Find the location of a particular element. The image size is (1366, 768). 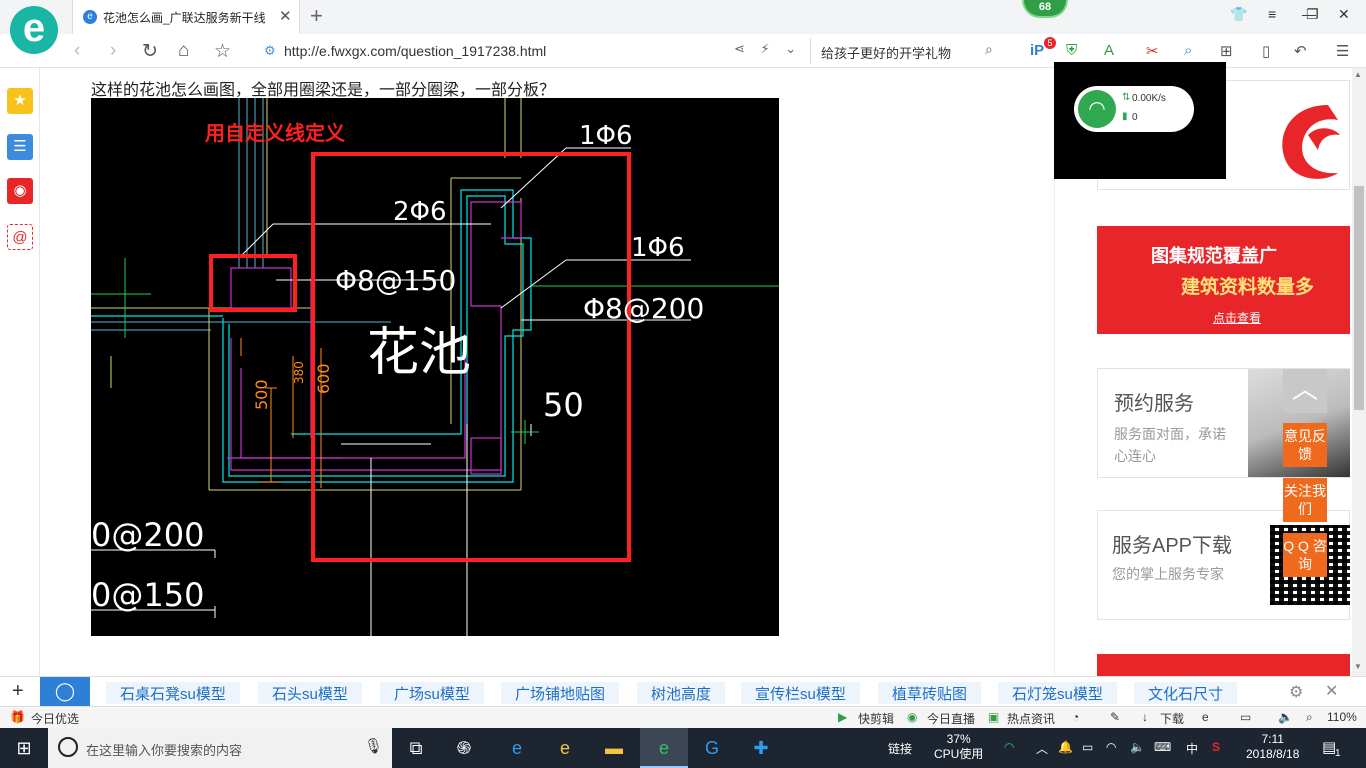

shirt-icon: 👕 is located at coordinates (1238, 14).